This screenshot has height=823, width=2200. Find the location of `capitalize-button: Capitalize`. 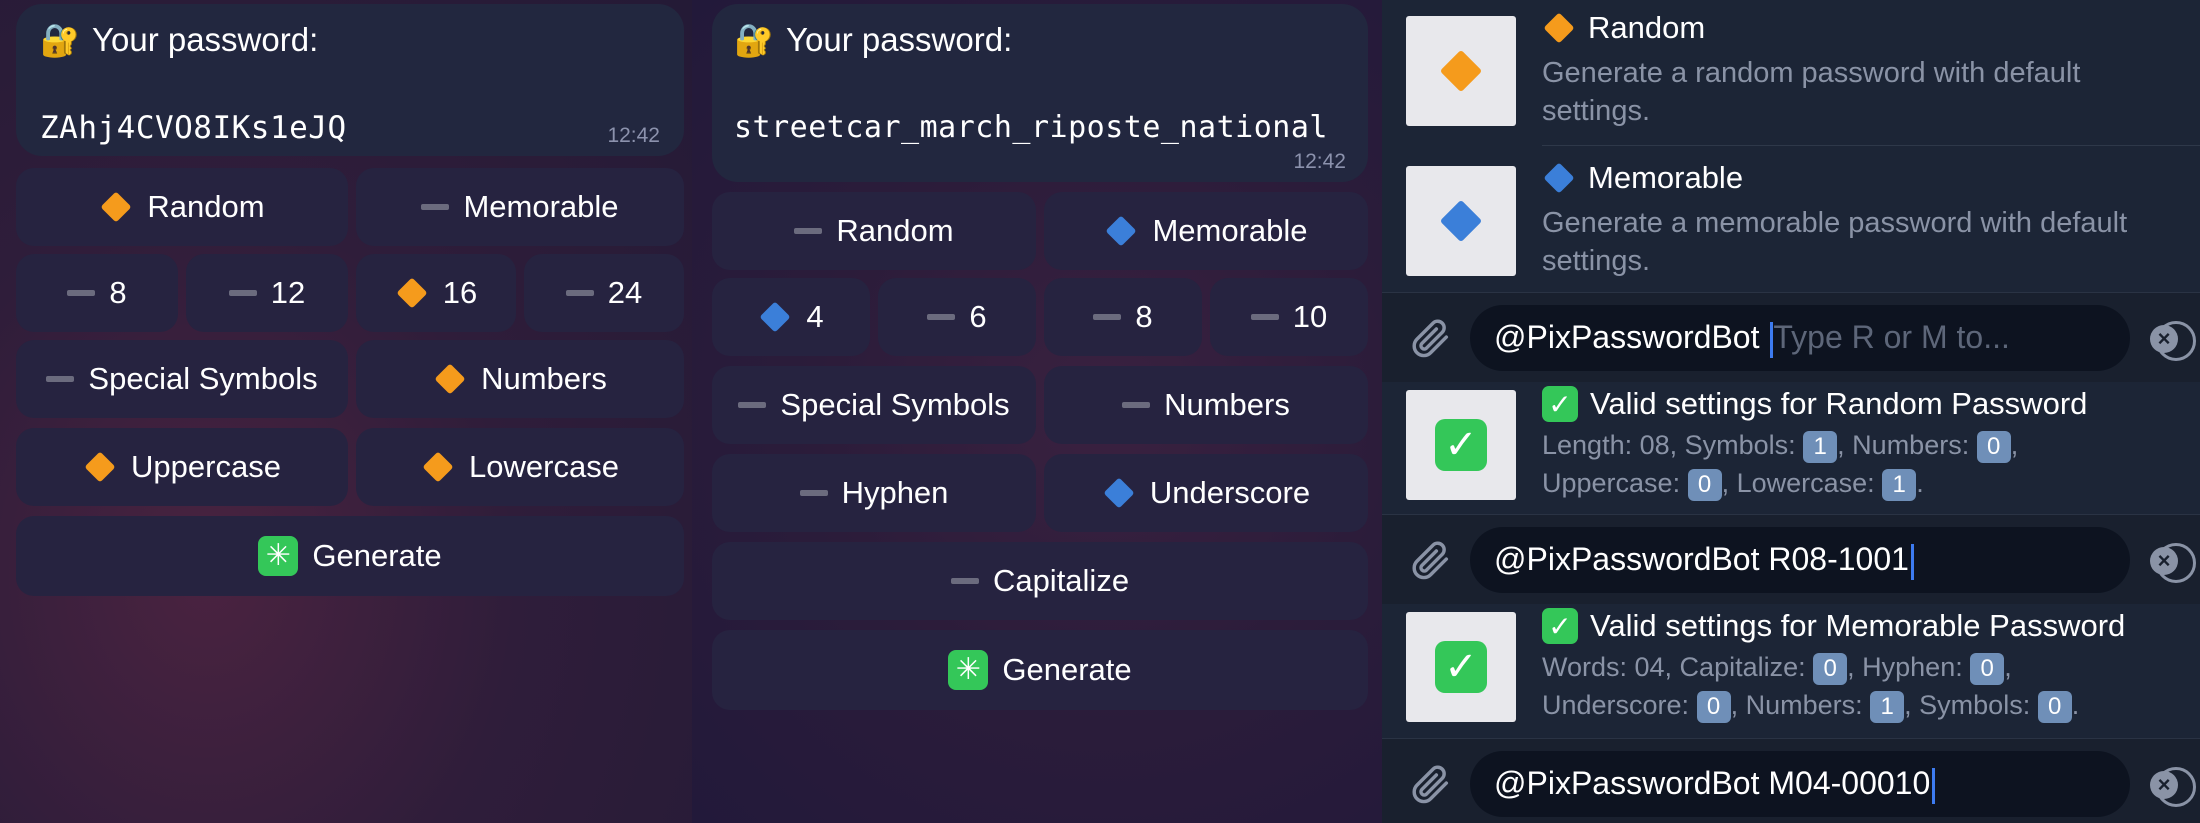

capitalize-button: Capitalize is located at coordinates (1040, 581).